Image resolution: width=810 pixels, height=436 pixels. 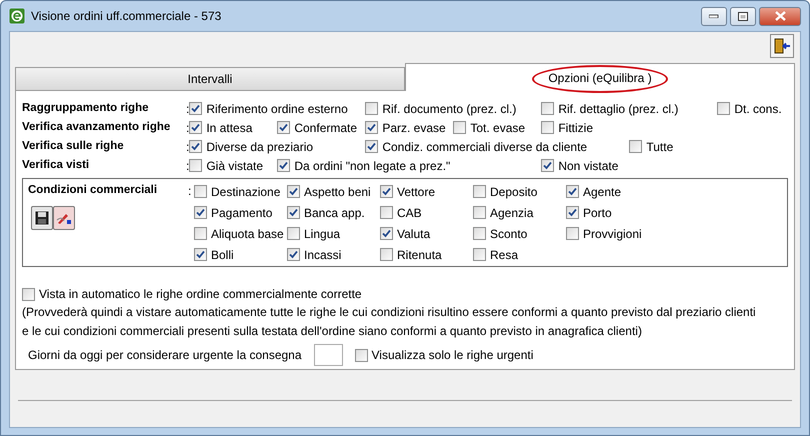 What do you see at coordinates (328, 355) in the screenshot?
I see `days-input-field` at bounding box center [328, 355].